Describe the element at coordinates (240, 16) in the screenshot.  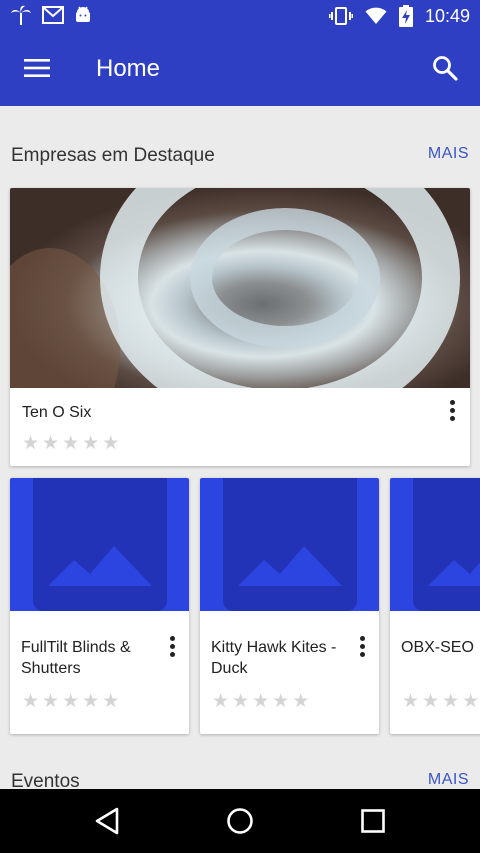
I see `status-bar: 10:49` at that location.